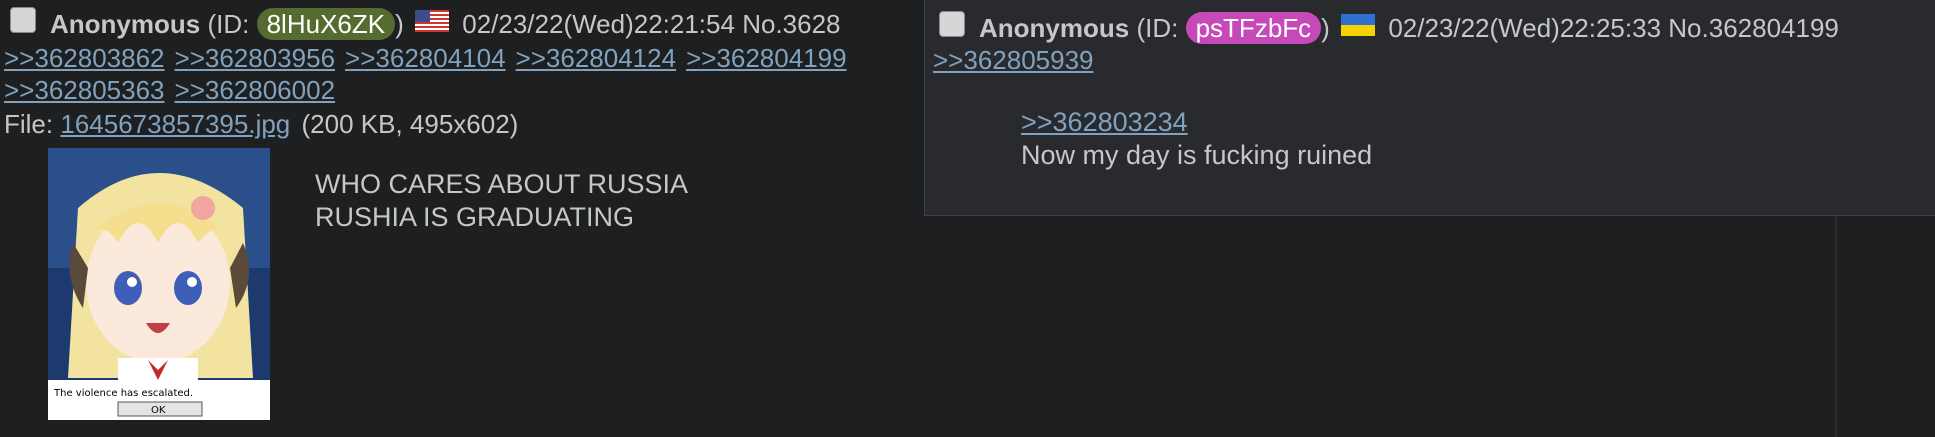 This screenshot has height=437, width=1935. I want to click on post-thumbnail: The violence has escalated. OK, so click(159, 284).